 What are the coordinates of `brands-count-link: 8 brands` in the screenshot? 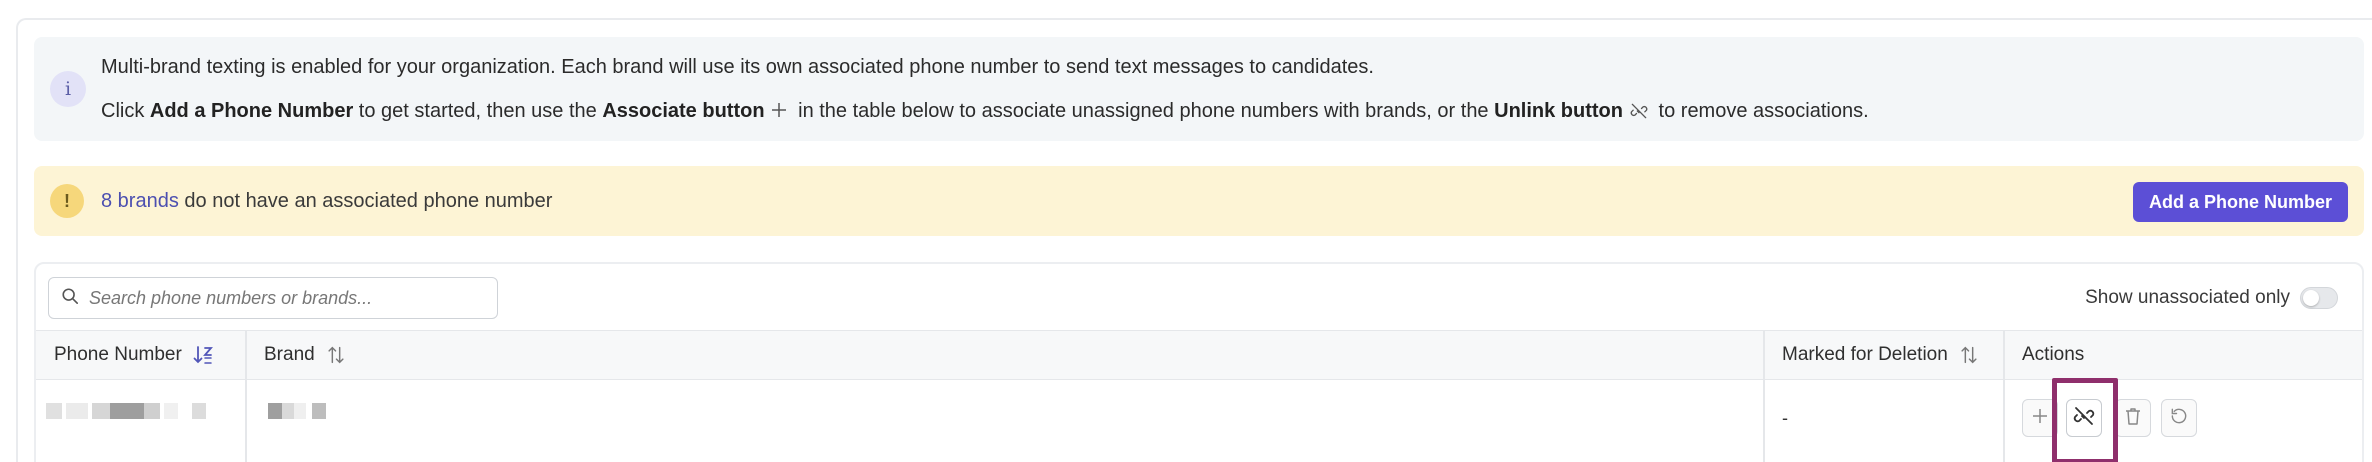 It's located at (140, 201).